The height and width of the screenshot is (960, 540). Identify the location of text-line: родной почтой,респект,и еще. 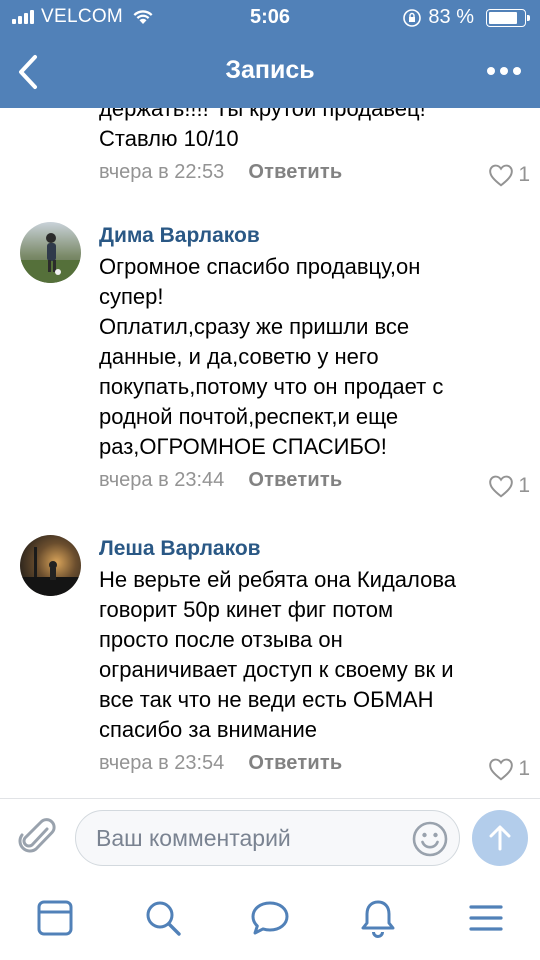
(249, 416).